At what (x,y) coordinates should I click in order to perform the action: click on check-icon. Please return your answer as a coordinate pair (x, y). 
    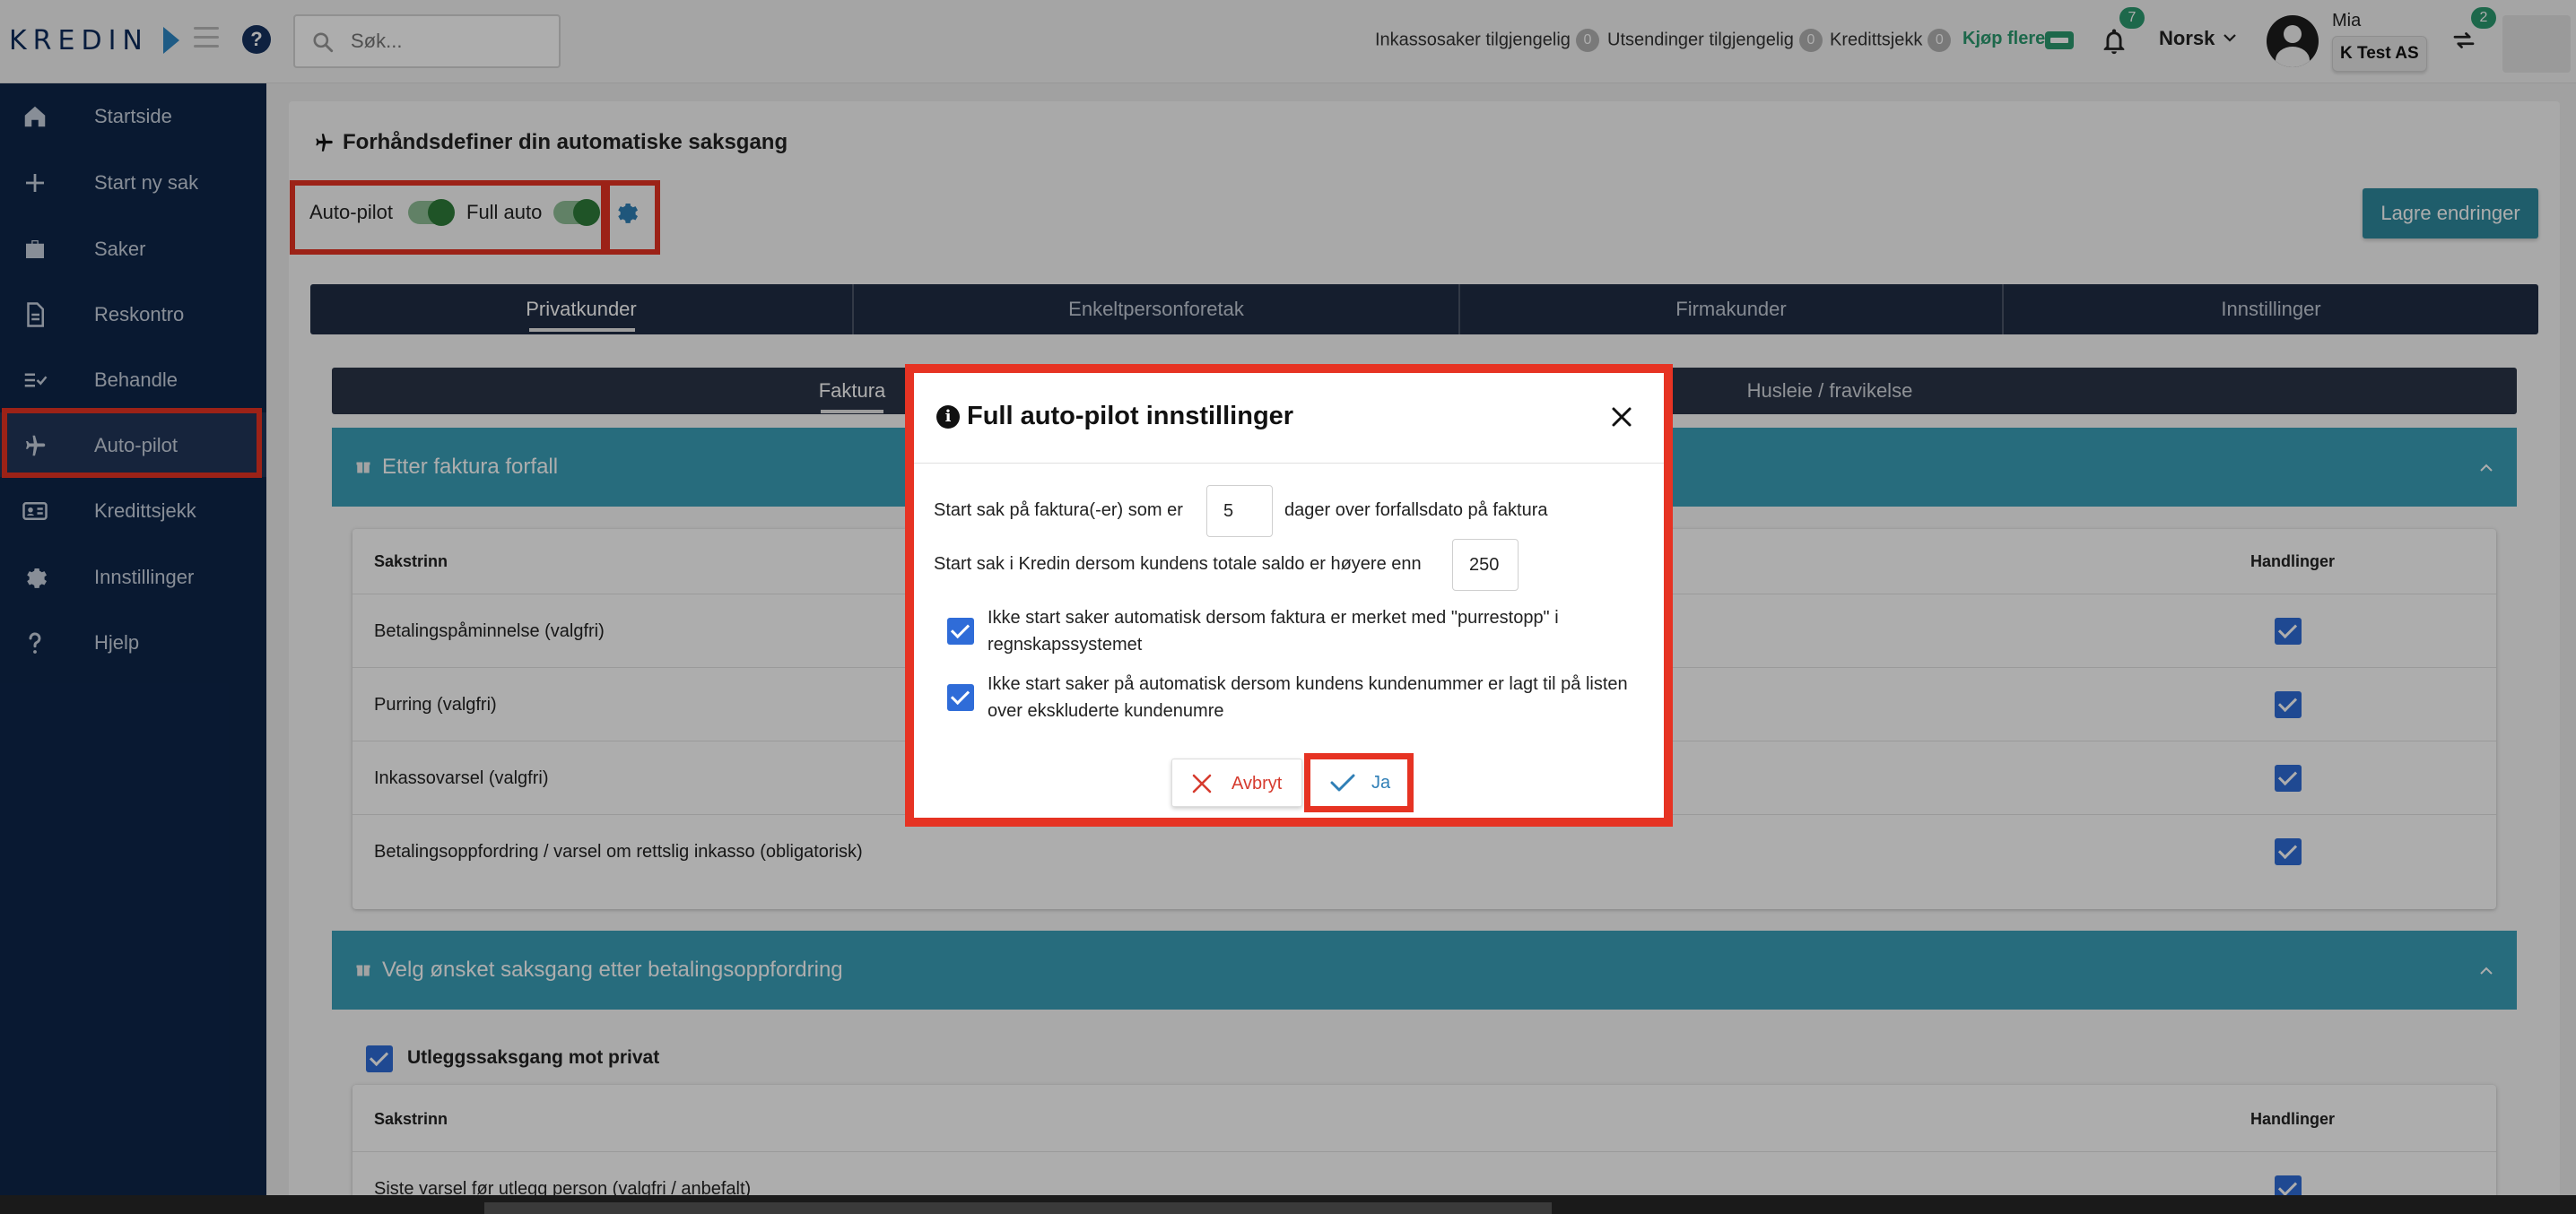
    Looking at the image, I should click on (1342, 783).